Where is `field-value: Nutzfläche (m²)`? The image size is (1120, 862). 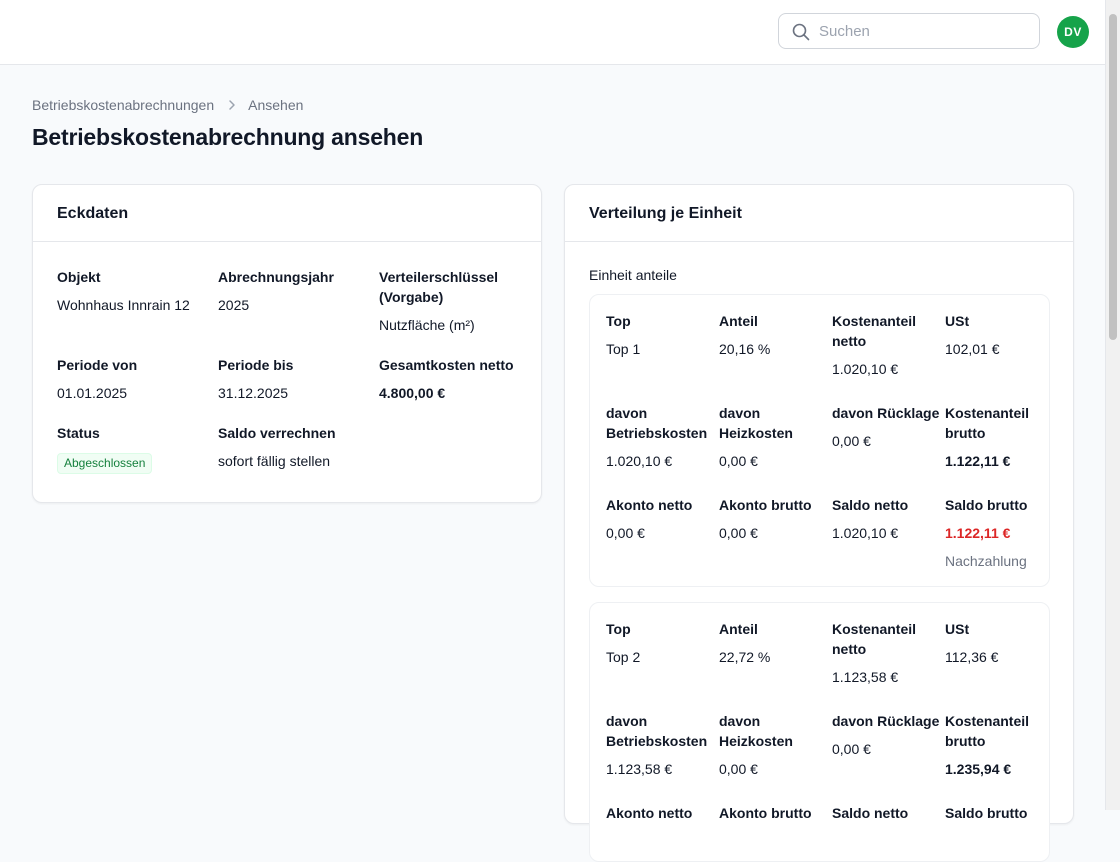 field-value: Nutzfläche (m²) is located at coordinates (427, 325).